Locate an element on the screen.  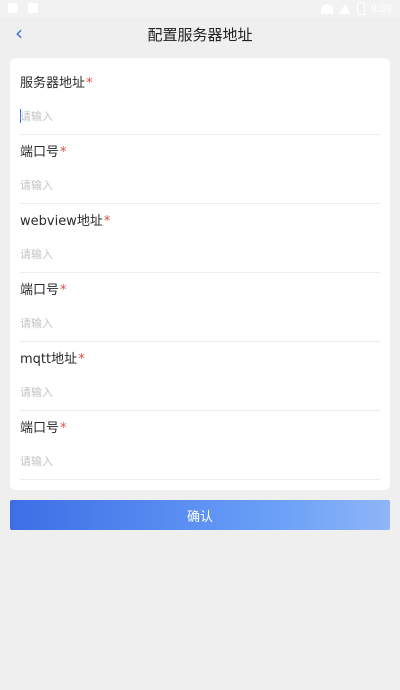
mqtt-address-input is located at coordinates (200, 392).